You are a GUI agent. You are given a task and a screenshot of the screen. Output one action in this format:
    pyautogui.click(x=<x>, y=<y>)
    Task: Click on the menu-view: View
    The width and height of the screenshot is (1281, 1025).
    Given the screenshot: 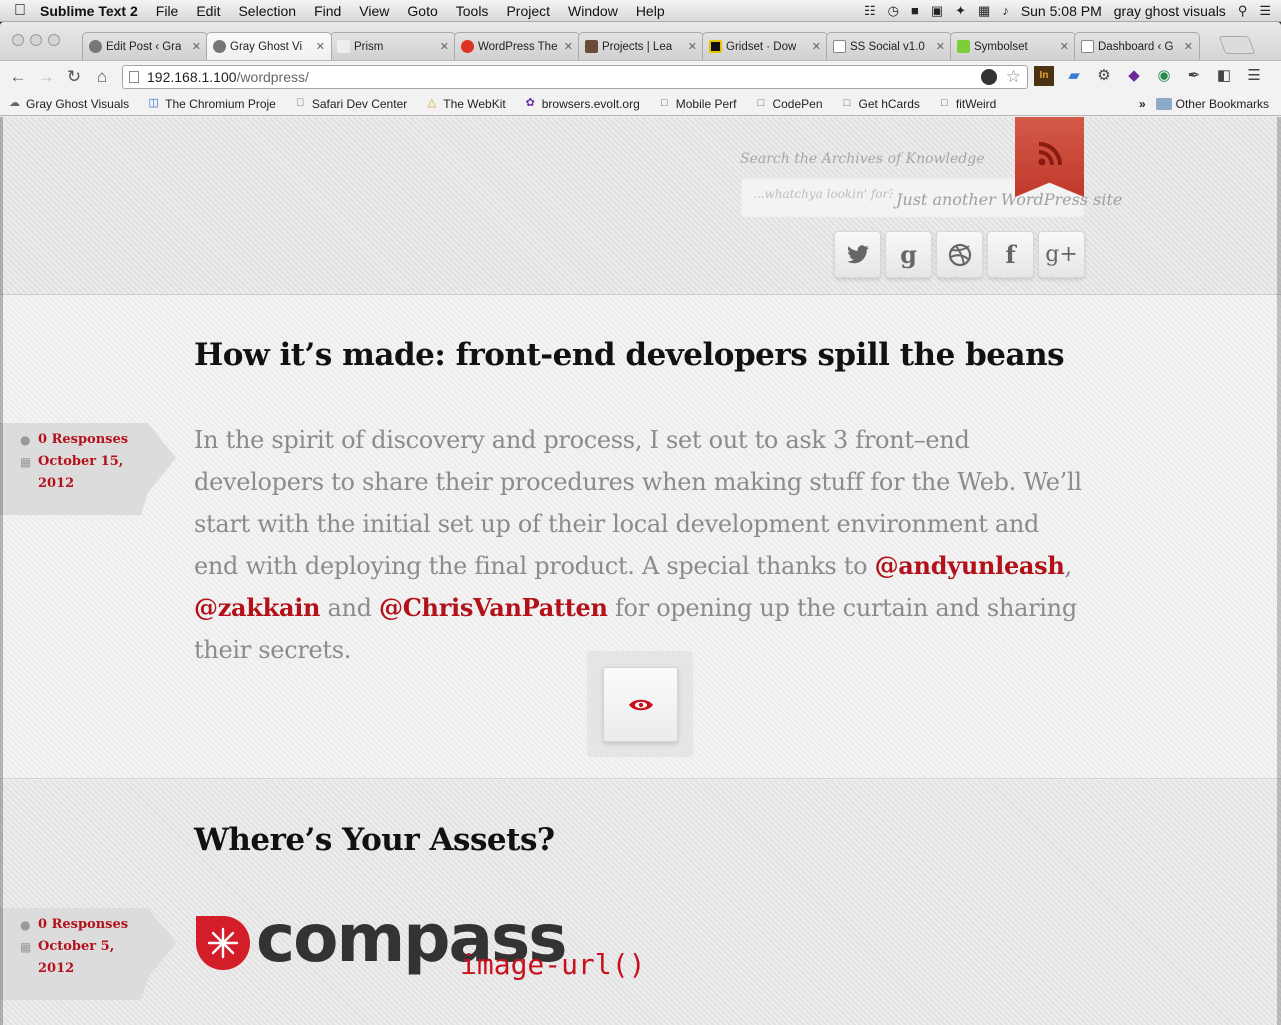 What is the action you would take?
    pyautogui.click(x=374, y=11)
    